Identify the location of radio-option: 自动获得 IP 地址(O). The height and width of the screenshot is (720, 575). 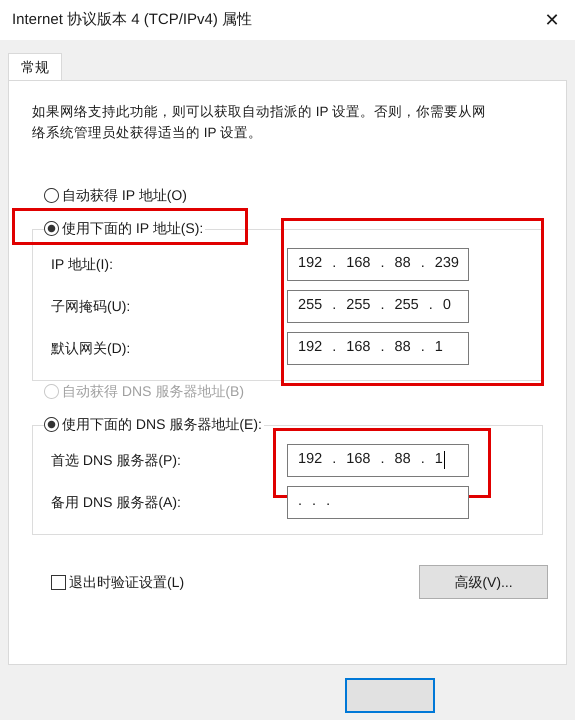
(116, 195).